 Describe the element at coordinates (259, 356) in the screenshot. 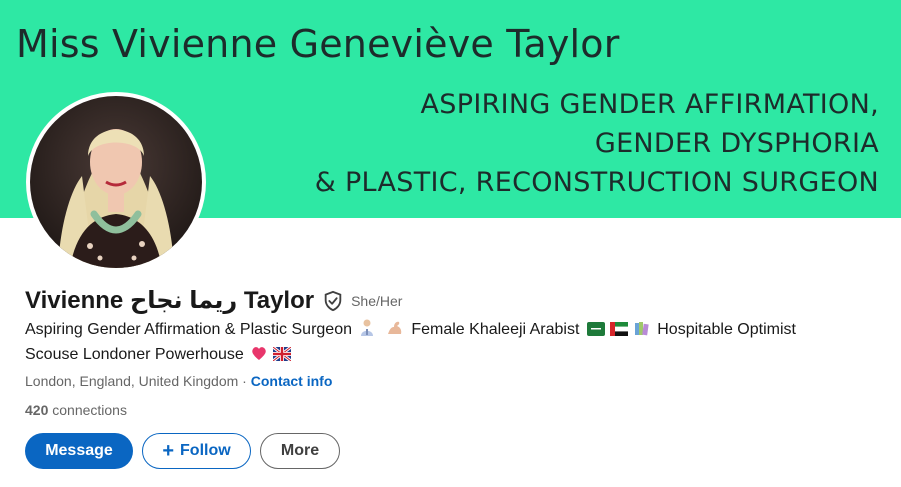

I see `heart-icon` at that location.